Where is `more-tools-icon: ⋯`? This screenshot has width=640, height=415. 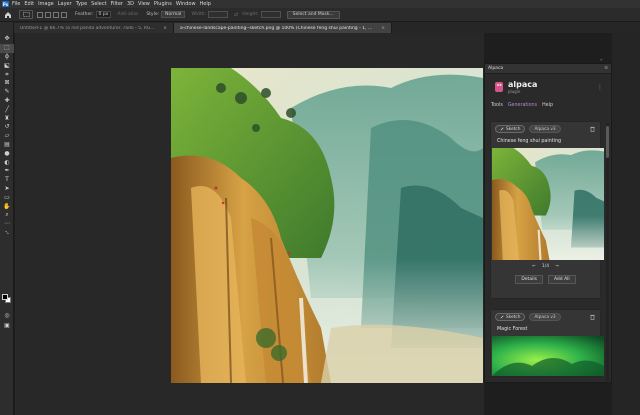
more-tools-icon: ⋯ is located at coordinates (7, 224).